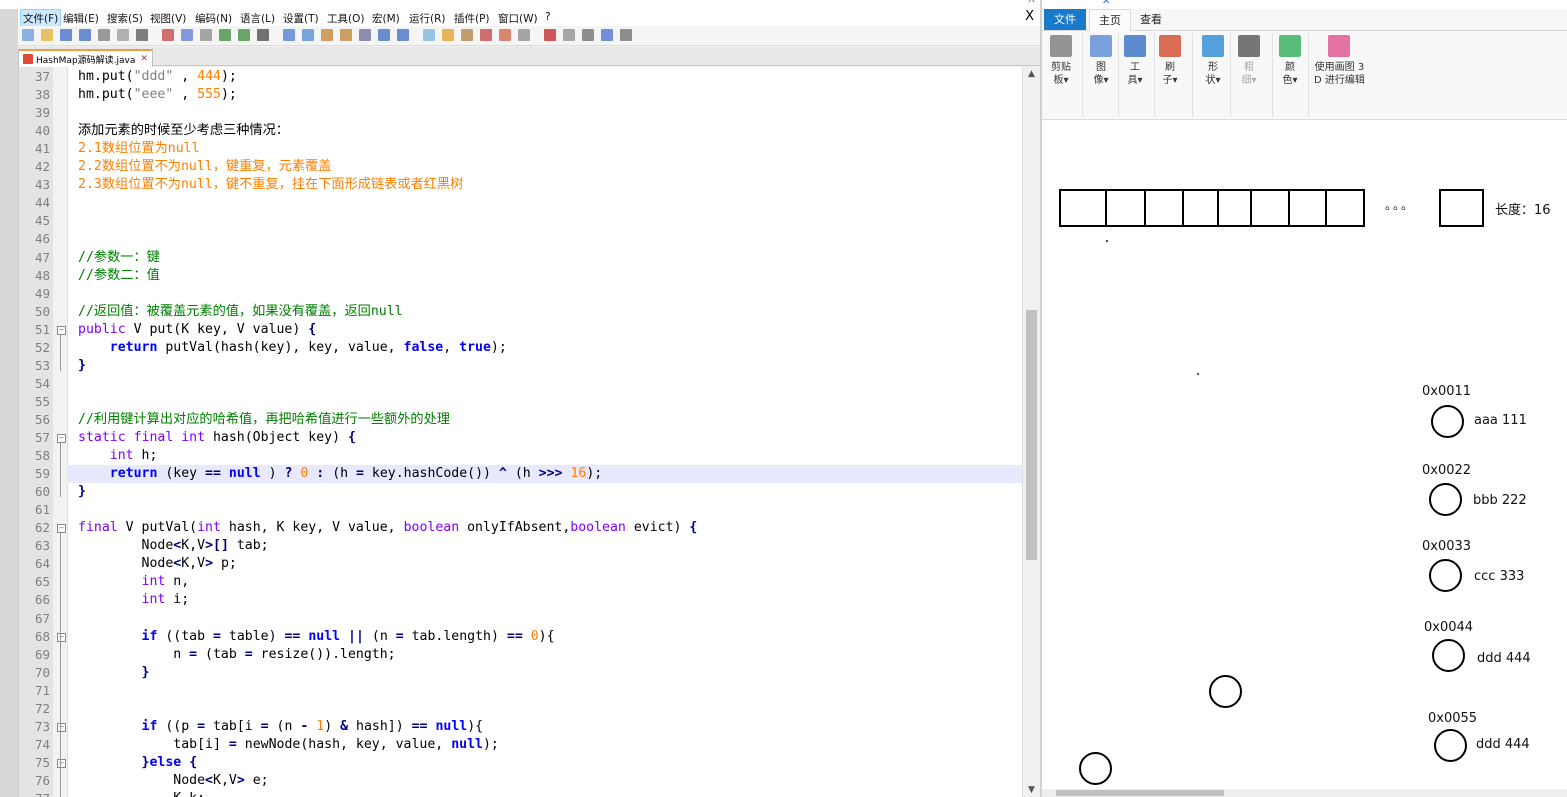  What do you see at coordinates (529, 57) in the screenshot?
I see `tab-bar: HashMap源码解读.java ✕` at bounding box center [529, 57].